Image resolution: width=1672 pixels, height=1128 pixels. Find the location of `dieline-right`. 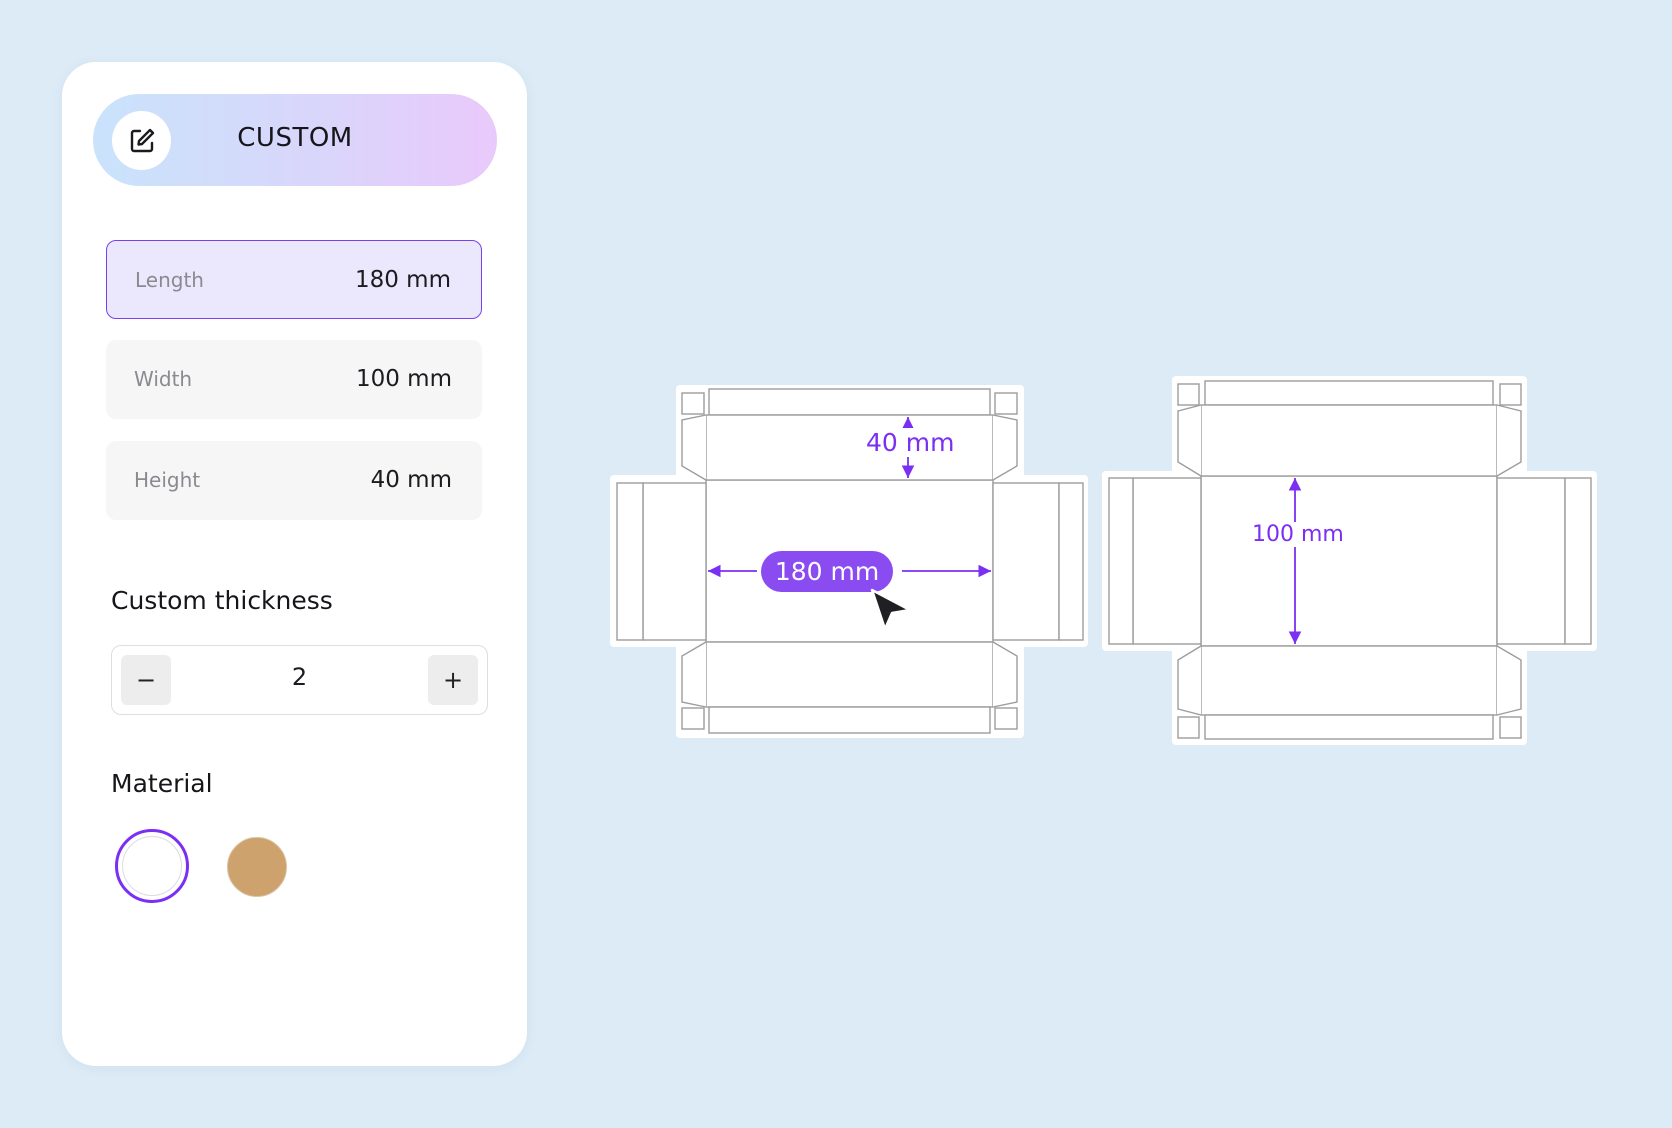

dieline-right is located at coordinates (1349, 560).